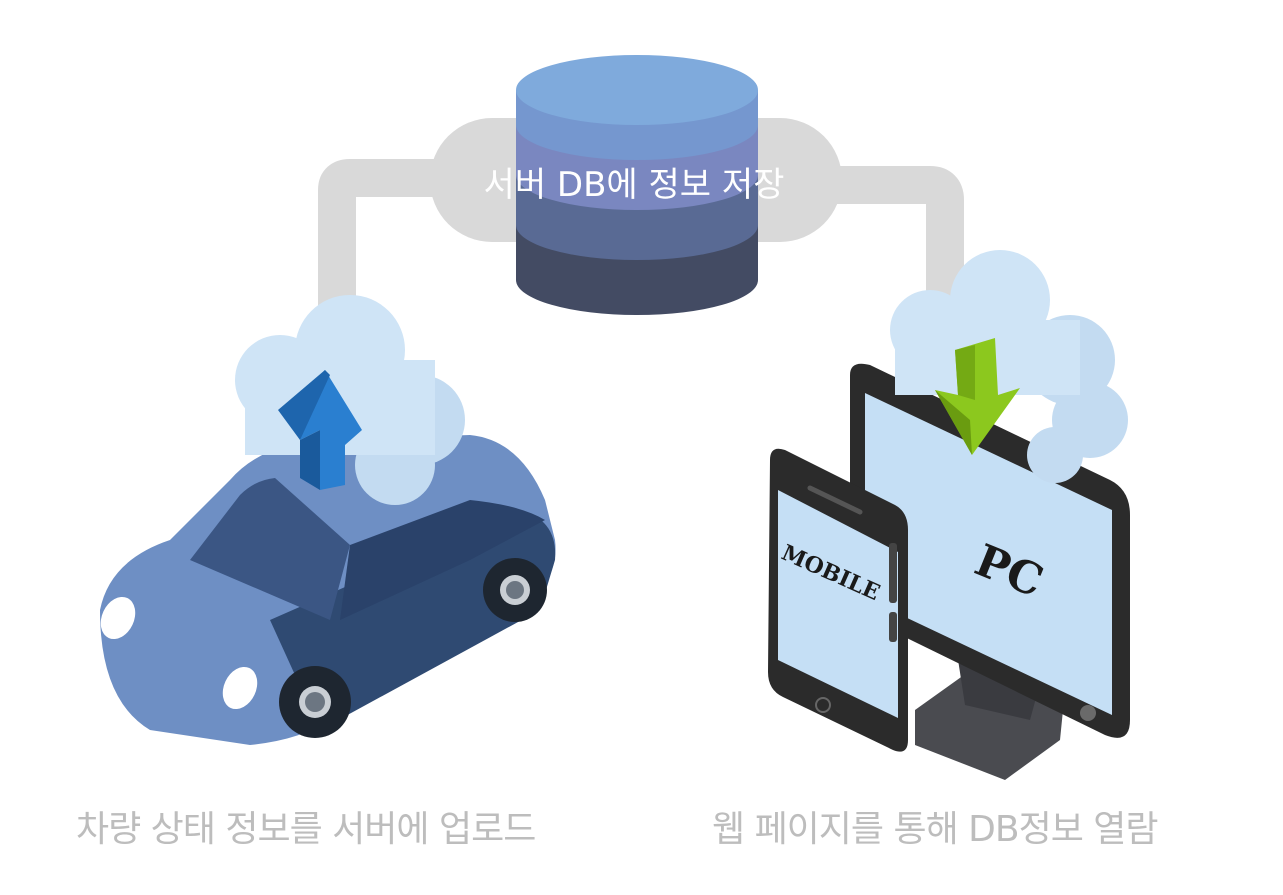  I want to click on car-caption: 차량 상태 정보를 서버에 업로드, so click(306, 829).